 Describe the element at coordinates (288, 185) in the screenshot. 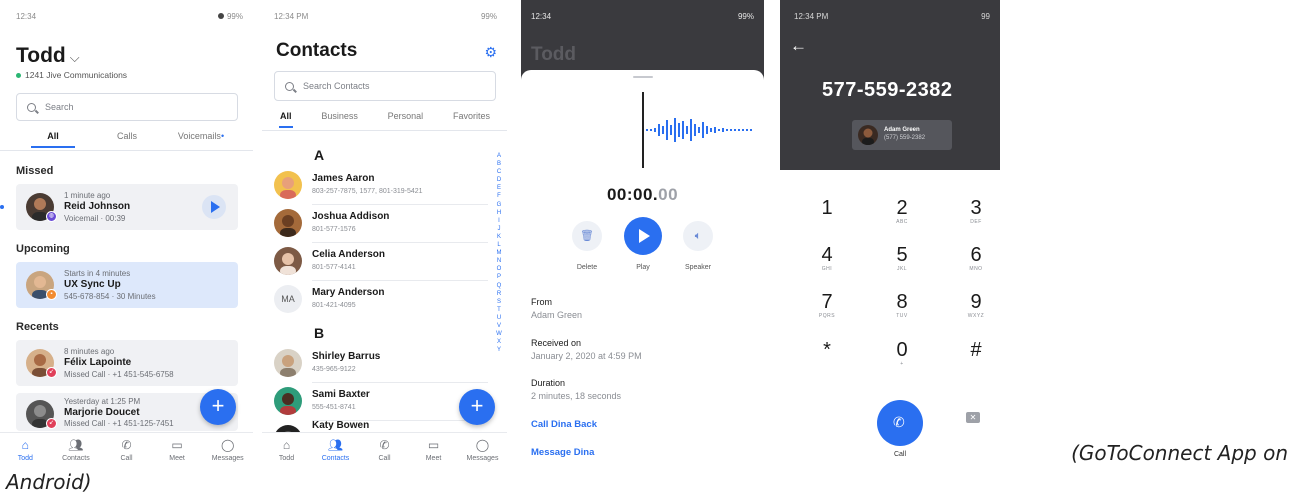

I see `avatar` at that location.